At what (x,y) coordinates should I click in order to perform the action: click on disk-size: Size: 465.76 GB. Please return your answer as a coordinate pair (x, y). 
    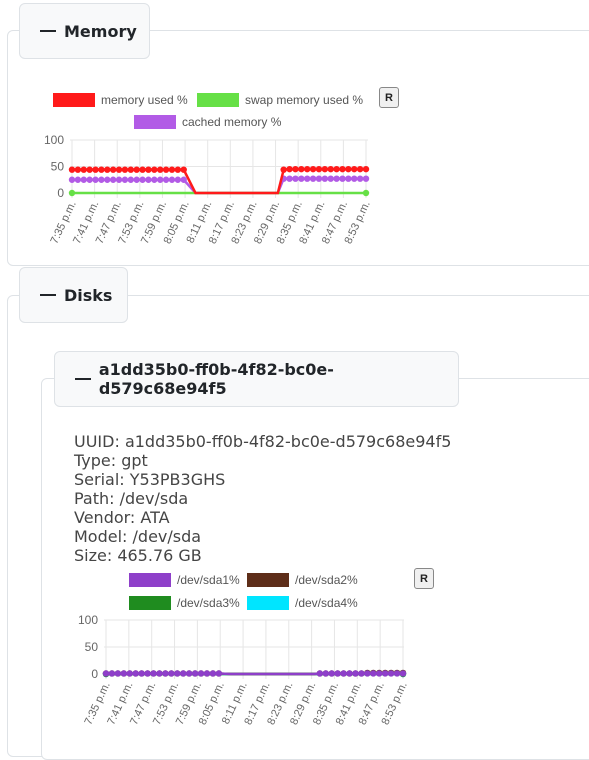
    Looking at the image, I should click on (138, 555).